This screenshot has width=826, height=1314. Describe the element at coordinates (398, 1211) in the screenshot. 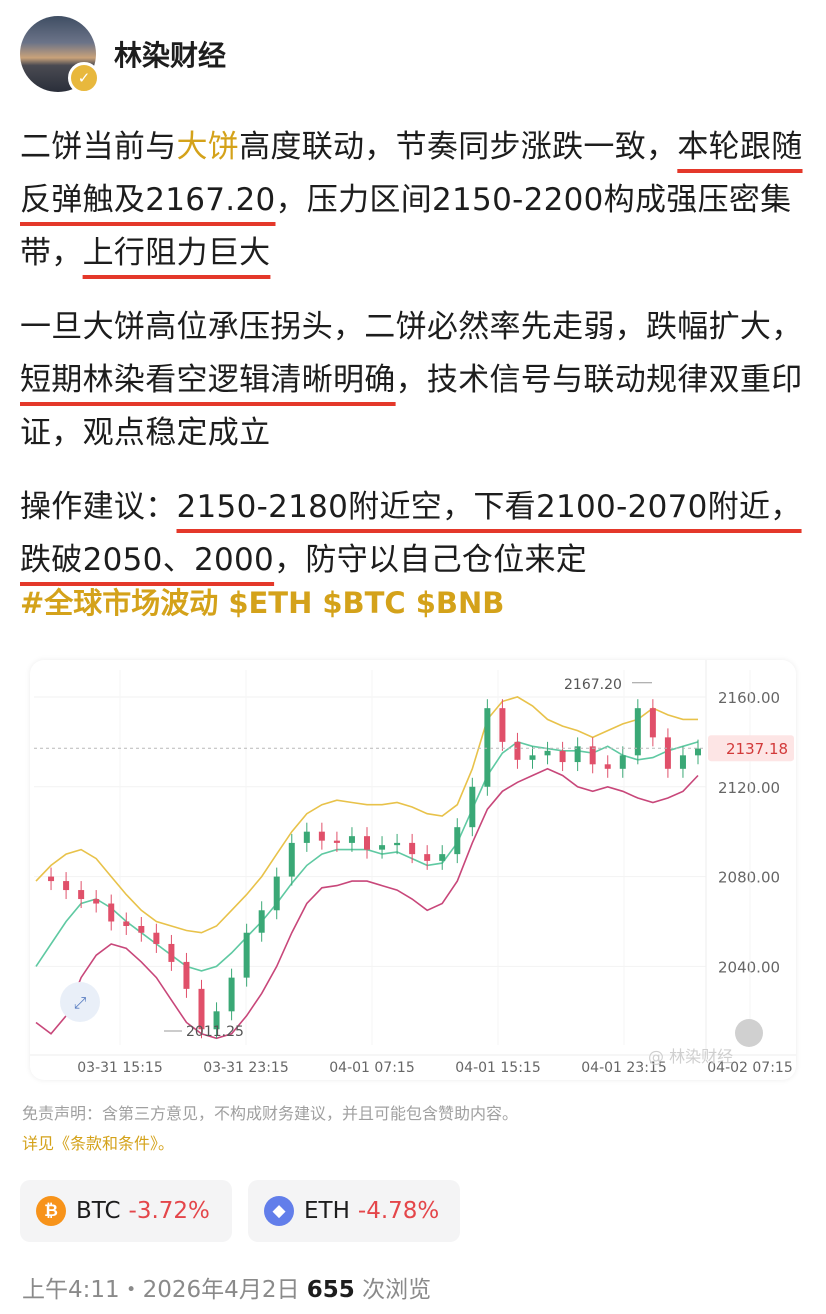

I see `coin-change: -4.78%` at that location.